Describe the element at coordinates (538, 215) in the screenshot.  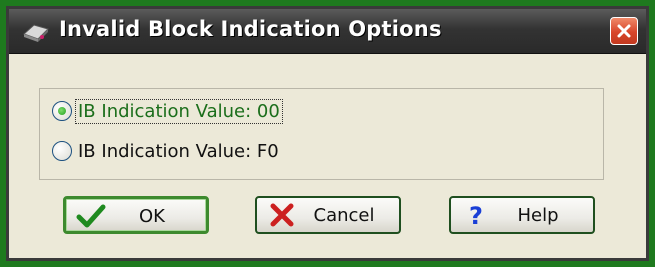
I see `help-label: Help` at that location.